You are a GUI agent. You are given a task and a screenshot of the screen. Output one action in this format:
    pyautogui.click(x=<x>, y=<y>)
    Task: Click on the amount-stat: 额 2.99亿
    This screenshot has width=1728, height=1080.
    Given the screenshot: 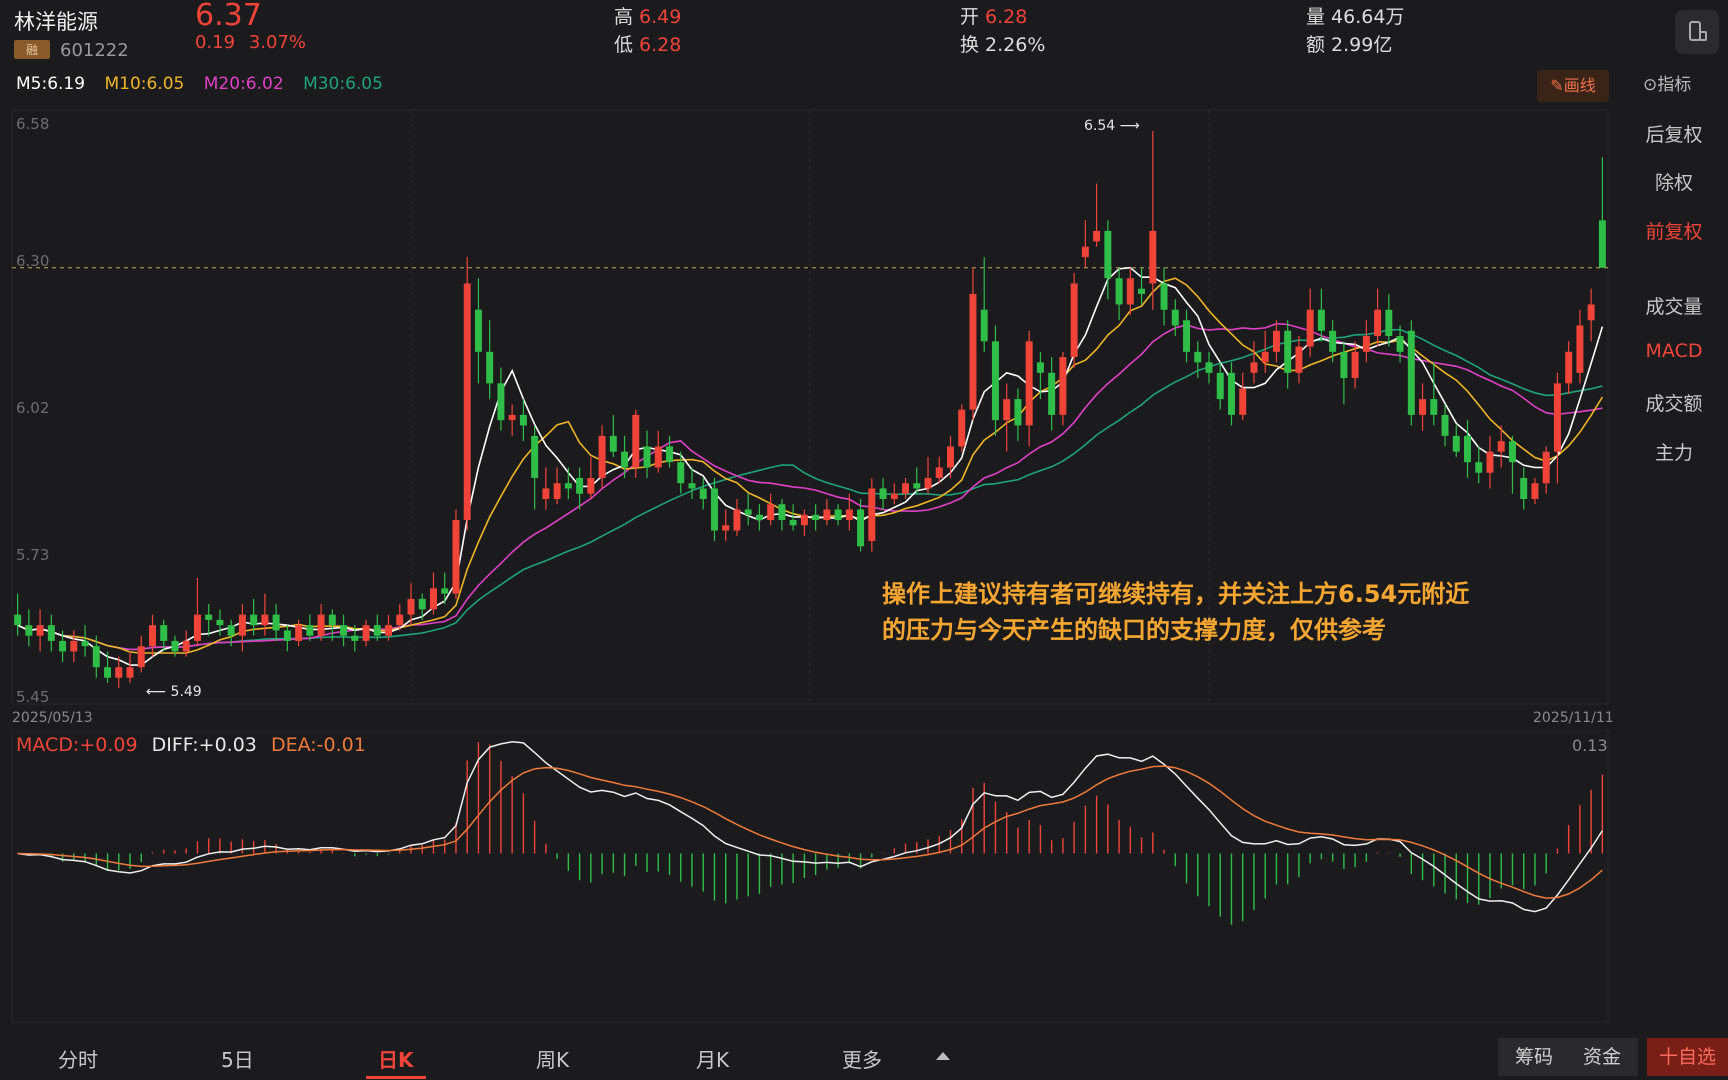 What is the action you would take?
    pyautogui.click(x=1349, y=43)
    